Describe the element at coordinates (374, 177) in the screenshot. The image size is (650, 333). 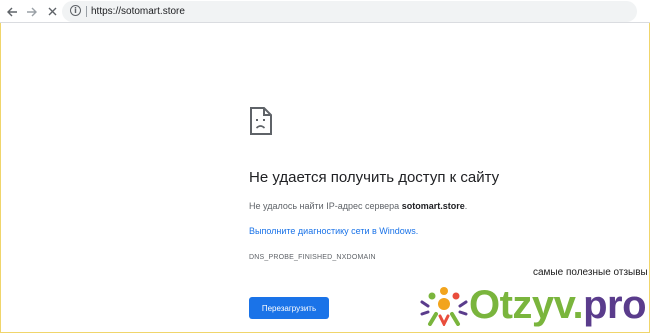
I see `error-title: Не удается получить доступ к сайту` at that location.